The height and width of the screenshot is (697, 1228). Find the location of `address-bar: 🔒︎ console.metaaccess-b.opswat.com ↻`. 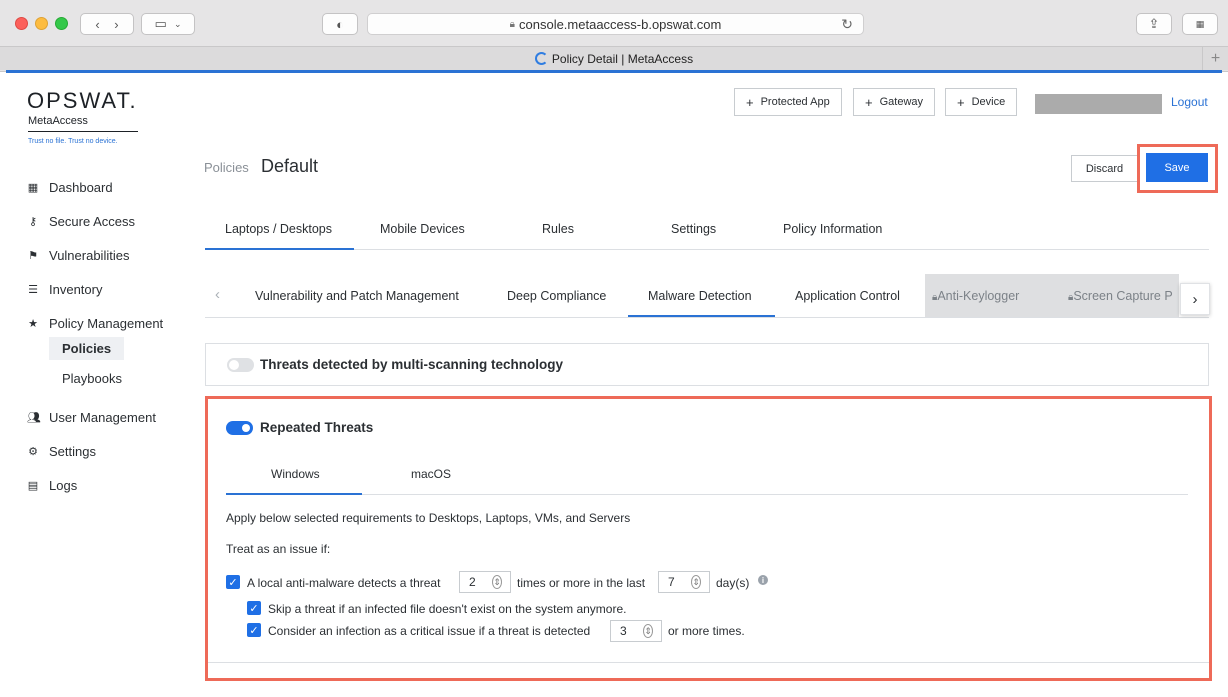

address-bar: 🔒︎ console.metaaccess-b.opswat.com ↻ is located at coordinates (615, 24).